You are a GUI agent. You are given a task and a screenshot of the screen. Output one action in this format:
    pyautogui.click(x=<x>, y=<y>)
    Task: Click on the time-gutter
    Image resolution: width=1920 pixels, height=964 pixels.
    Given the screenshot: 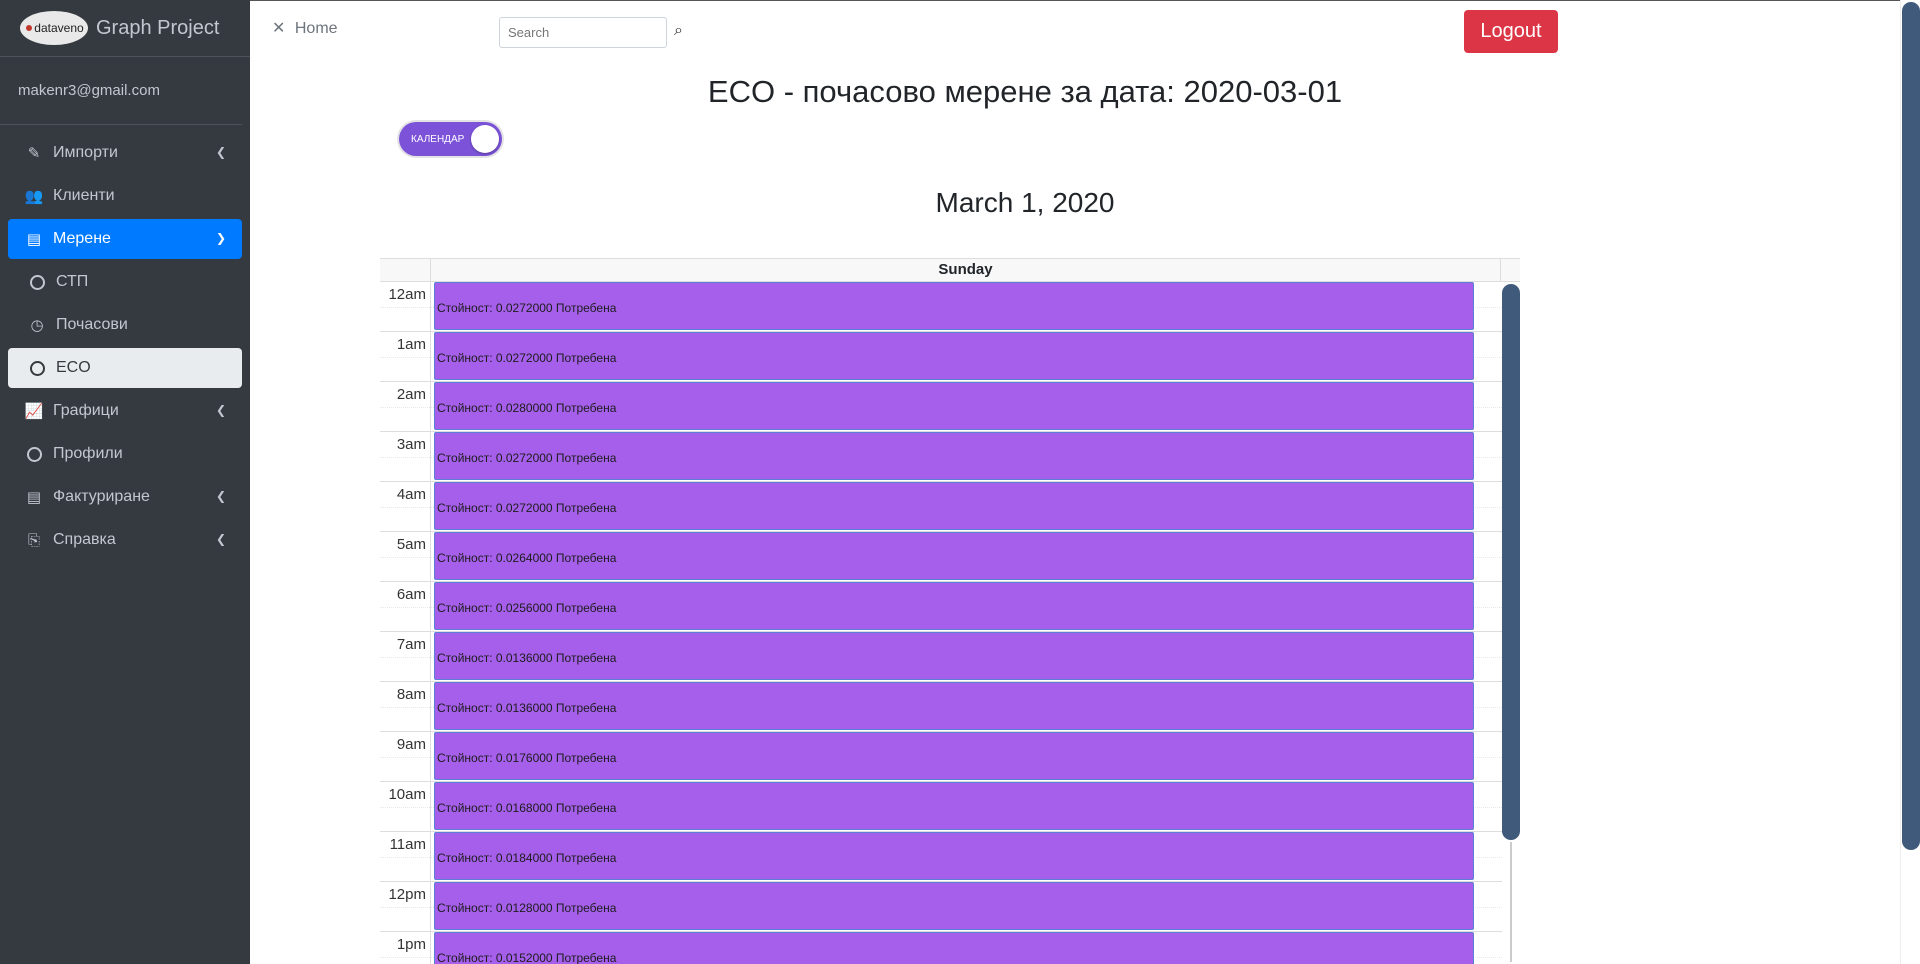 What is the action you would take?
    pyautogui.click(x=405, y=270)
    